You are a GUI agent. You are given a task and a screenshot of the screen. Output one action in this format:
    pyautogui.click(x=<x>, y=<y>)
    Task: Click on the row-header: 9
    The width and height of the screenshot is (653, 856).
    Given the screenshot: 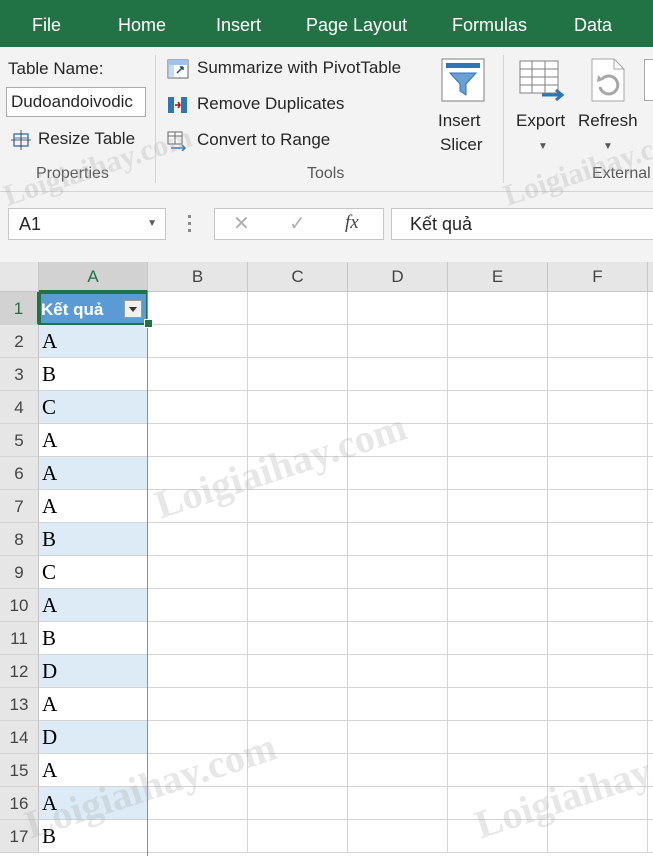 What is the action you would take?
    pyautogui.click(x=19, y=572)
    